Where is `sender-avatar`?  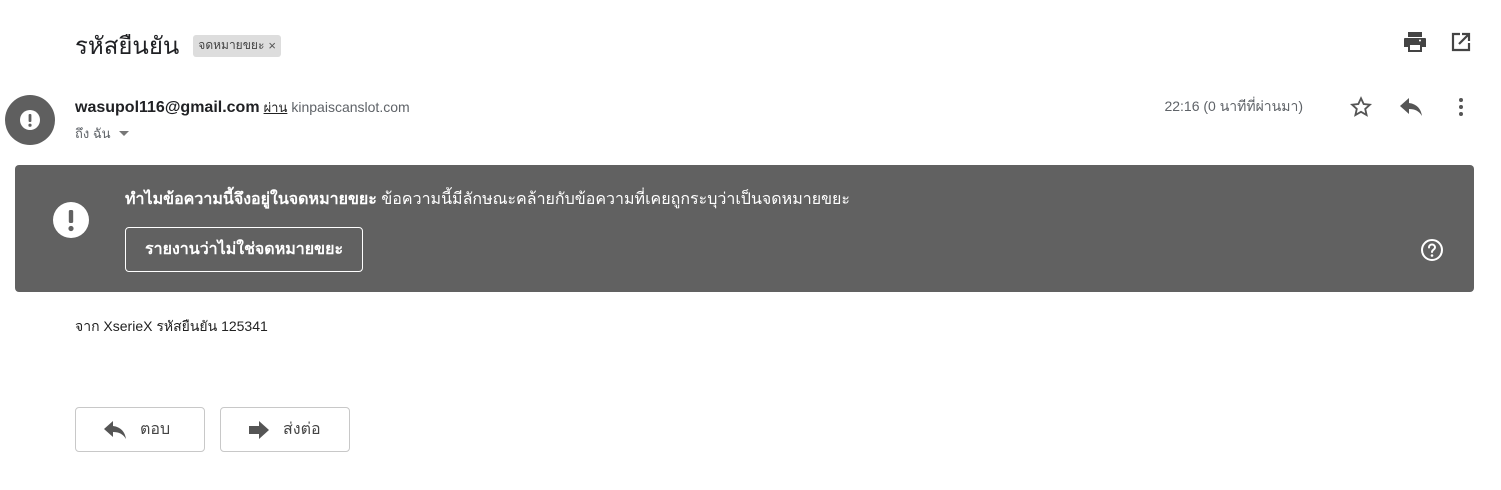
sender-avatar is located at coordinates (30, 120).